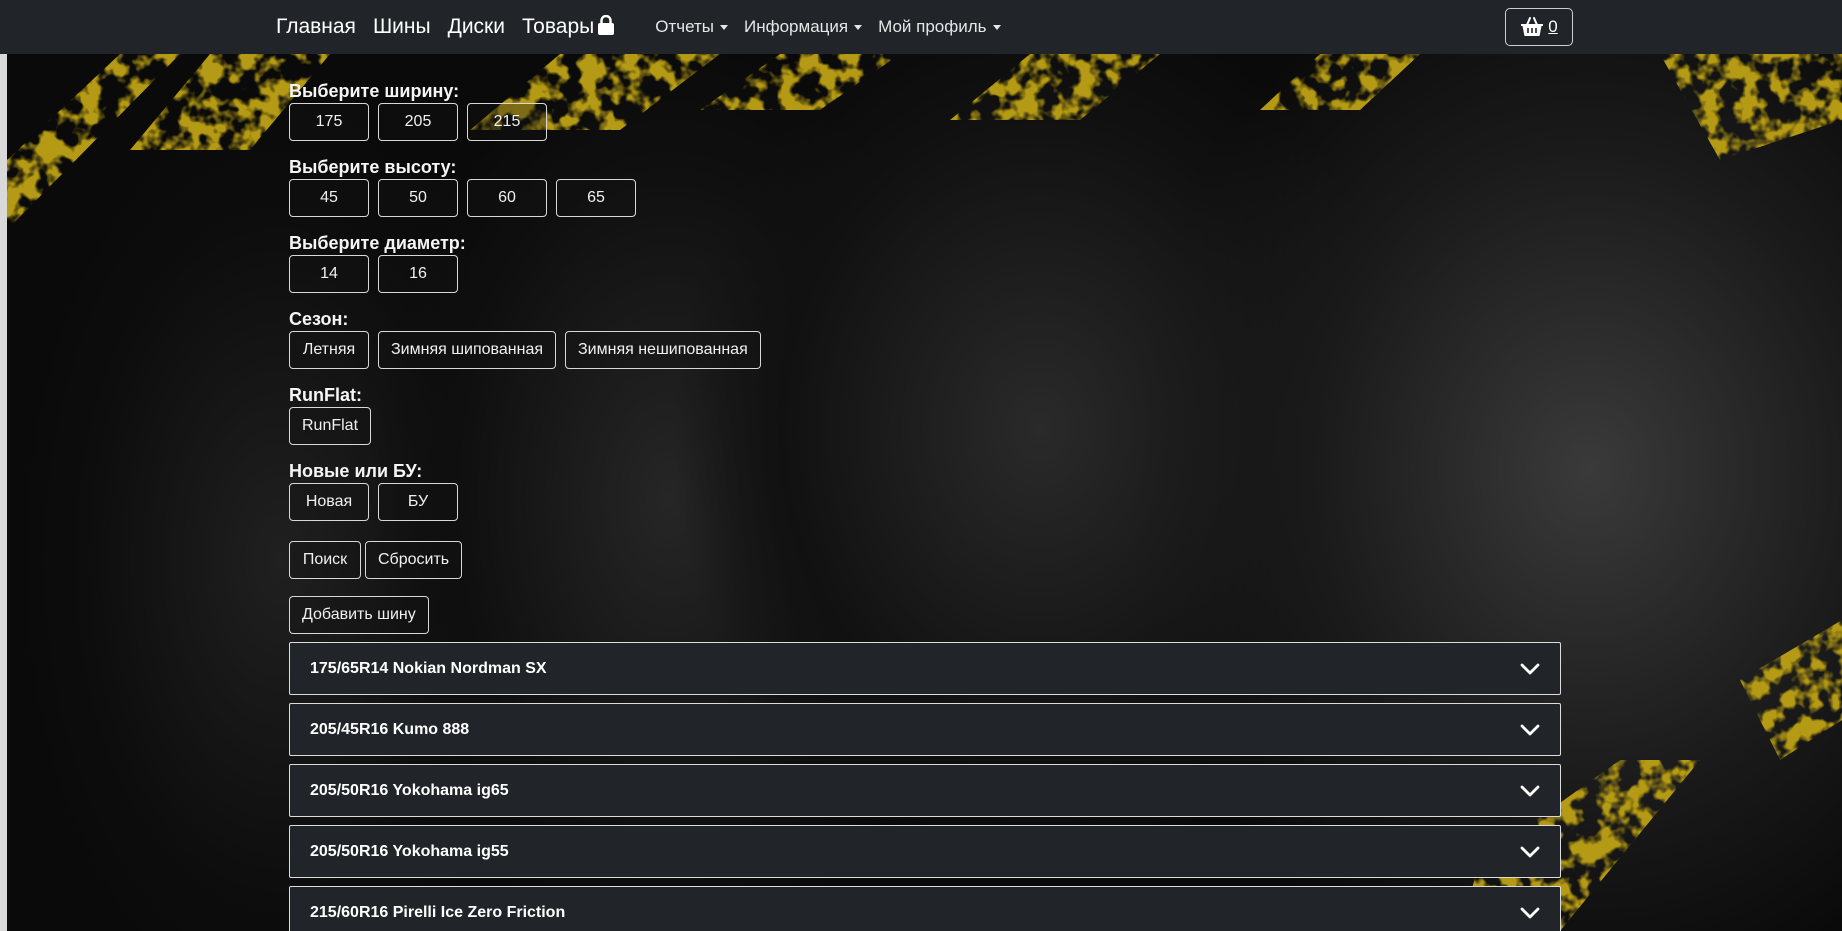  I want to click on window-edge, so click(3, 465).